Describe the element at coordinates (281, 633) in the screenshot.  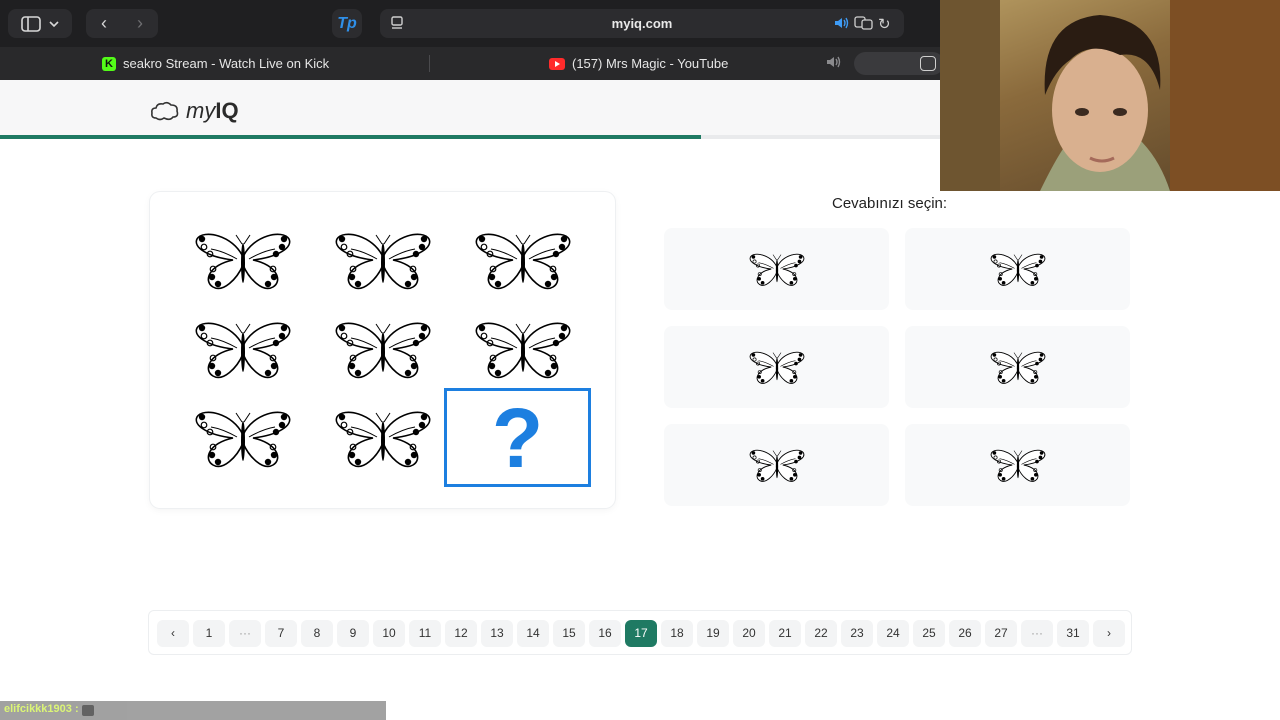
I see `page-button: 7` at that location.